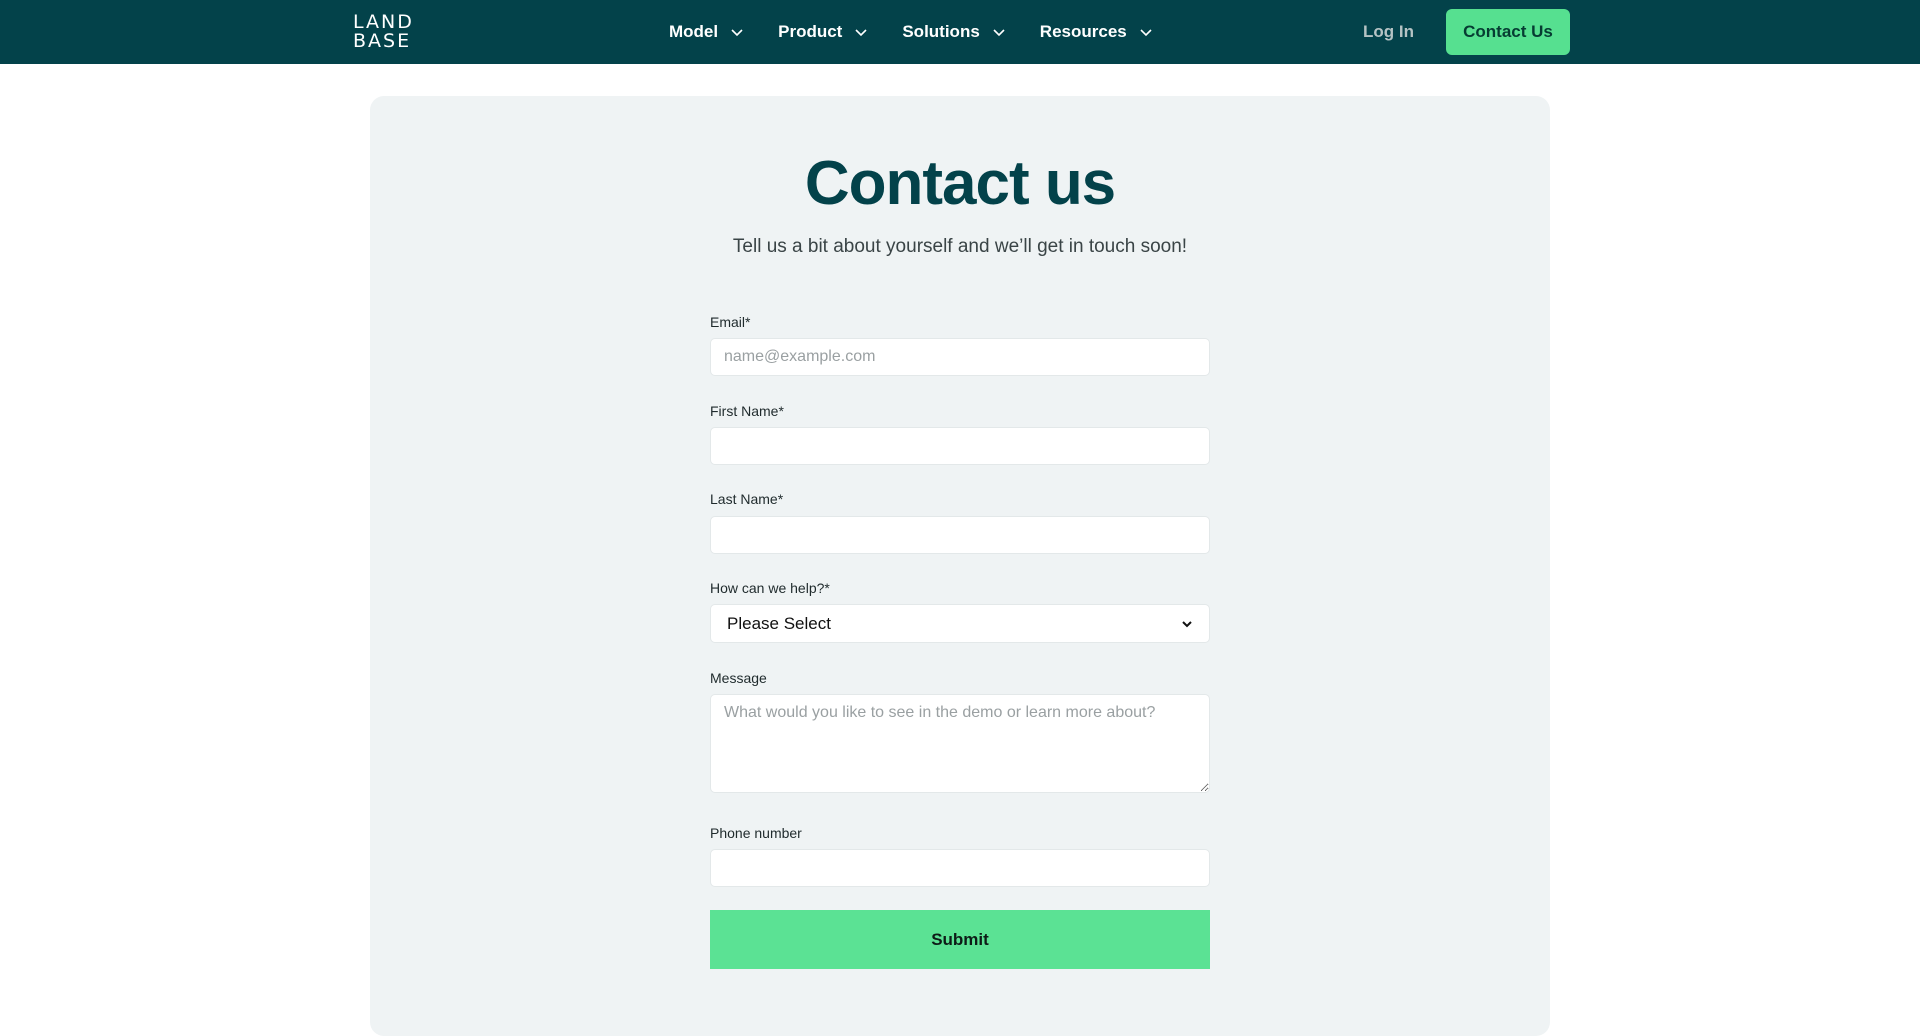 The image size is (1920, 1036). Describe the element at coordinates (960, 357) in the screenshot. I see `email-field` at that location.